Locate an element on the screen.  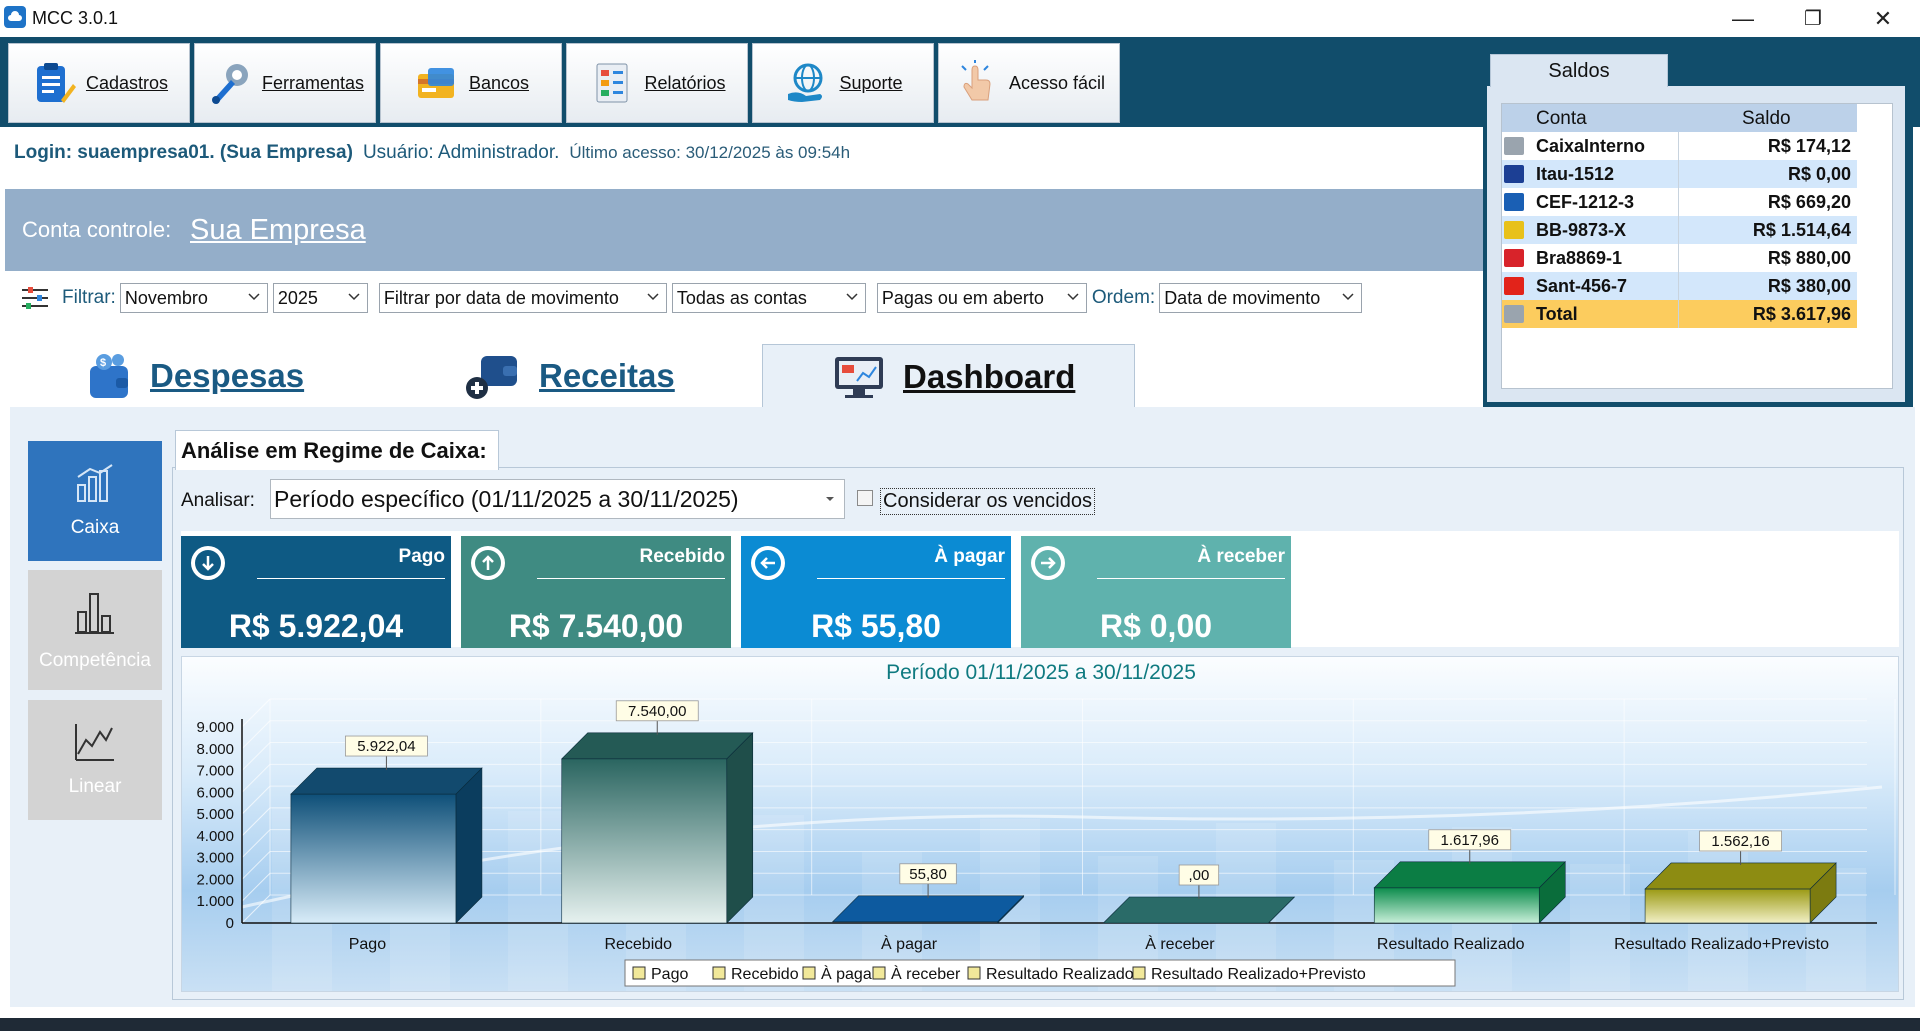
legend-label: À pagar is located at coordinates (849, 973).